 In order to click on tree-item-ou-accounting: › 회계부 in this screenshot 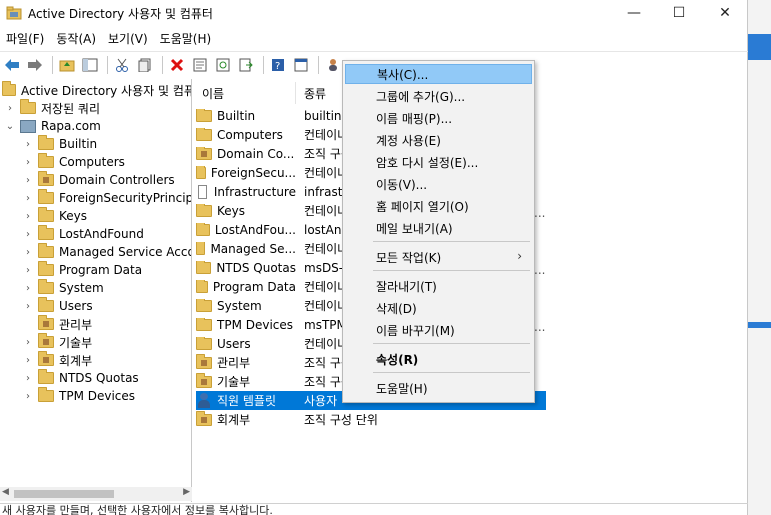, I will do `click(57, 360)`.